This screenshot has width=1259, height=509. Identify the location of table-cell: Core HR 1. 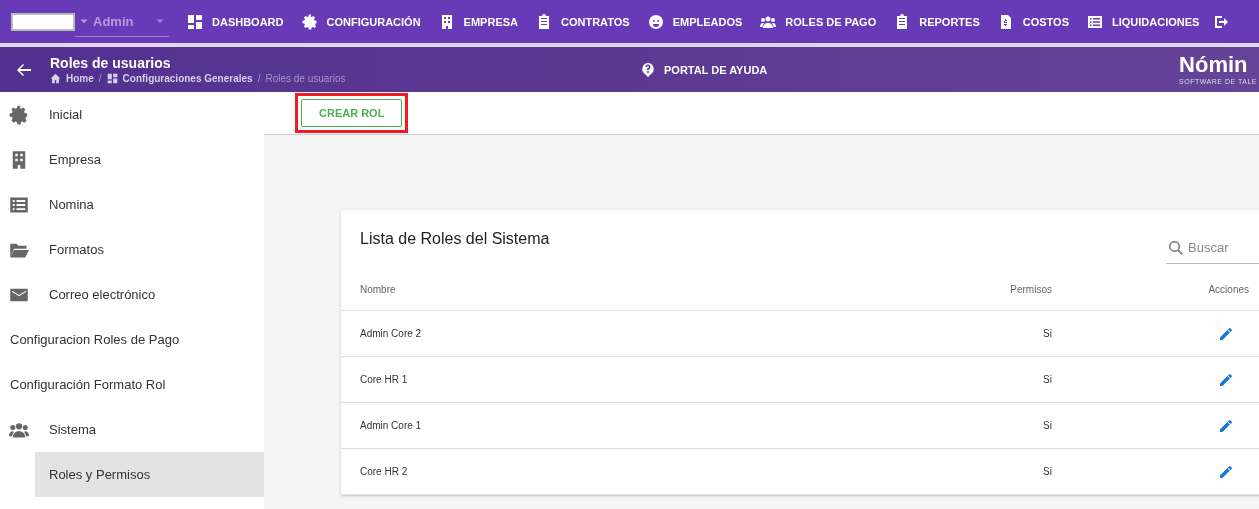
(384, 379).